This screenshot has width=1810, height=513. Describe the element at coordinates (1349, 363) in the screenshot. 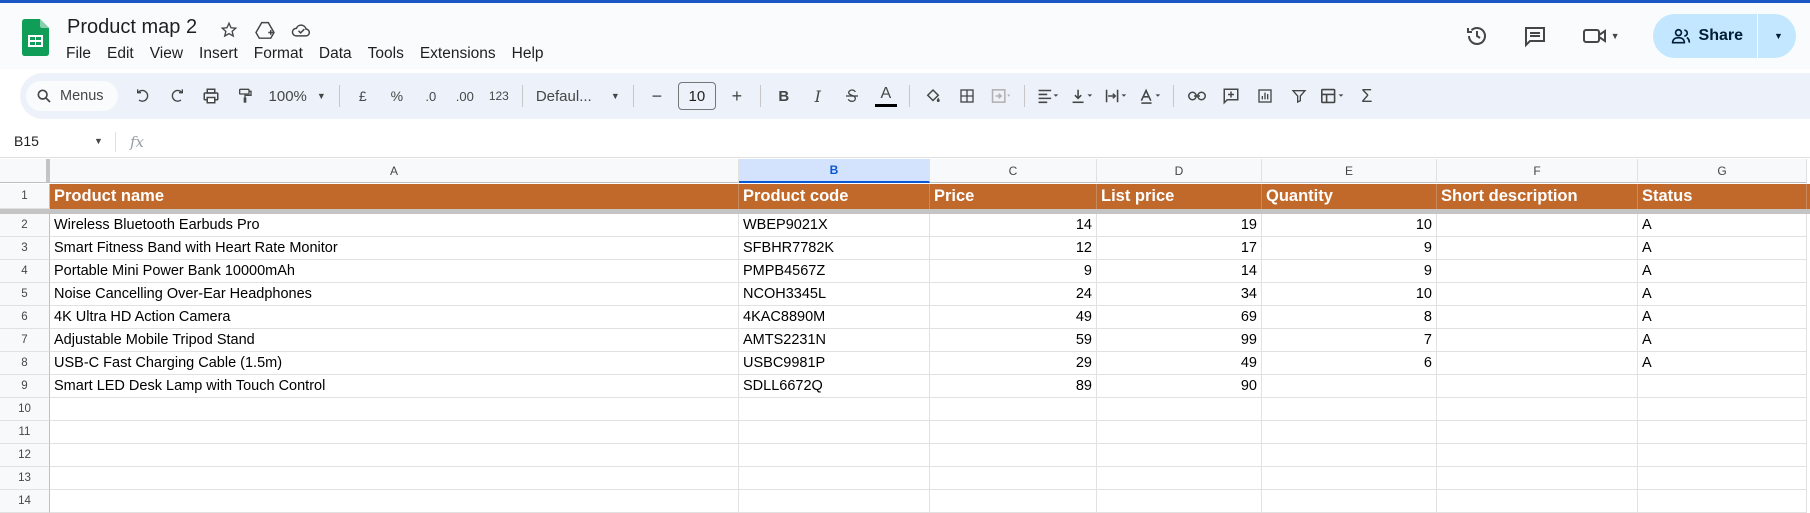

I see `cell-e8: 6` at that location.